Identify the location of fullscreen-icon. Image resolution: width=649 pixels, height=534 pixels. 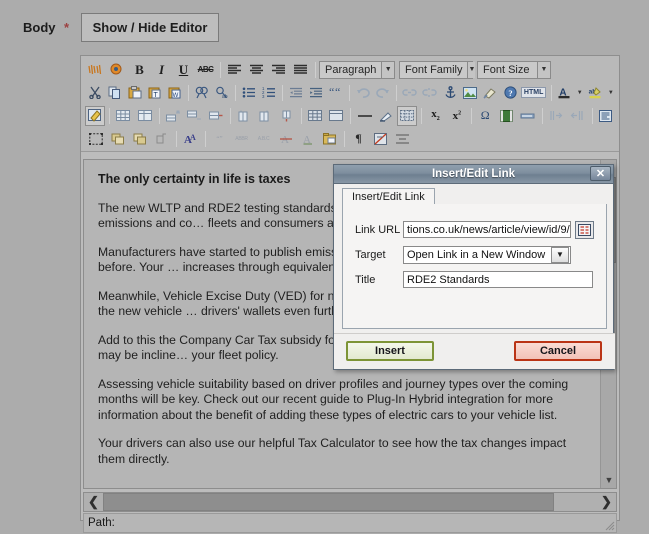
(606, 116).